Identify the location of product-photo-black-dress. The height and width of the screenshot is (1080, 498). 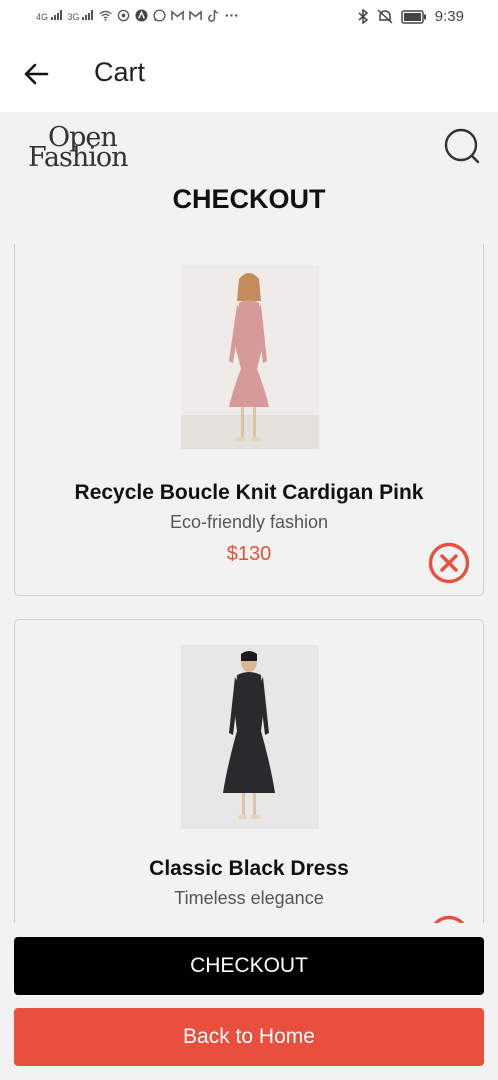
(250, 737).